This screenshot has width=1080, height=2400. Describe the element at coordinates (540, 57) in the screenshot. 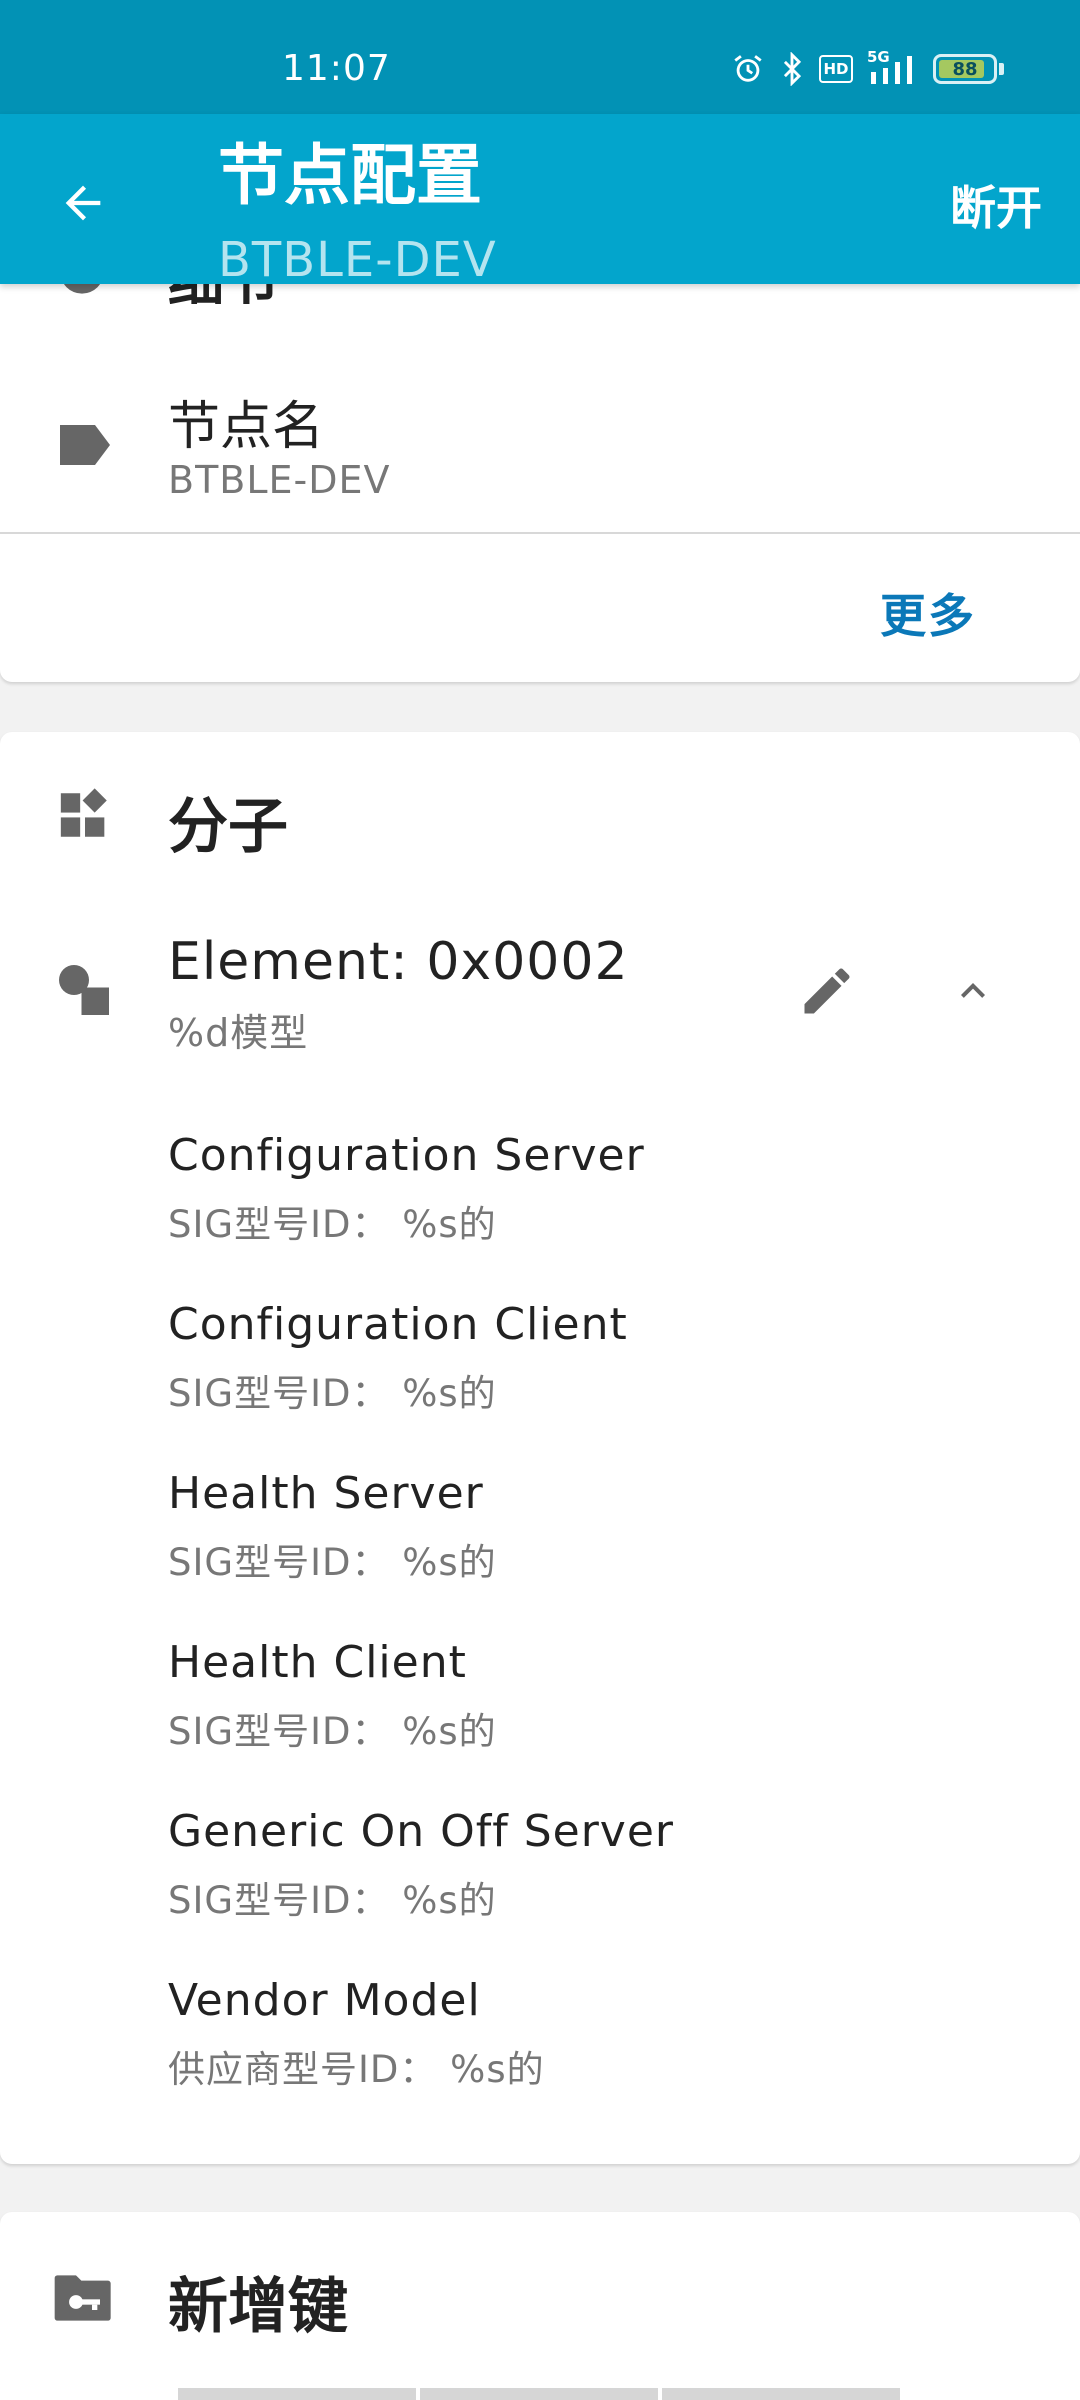

I see `status-bar: 11:07 HD 5G 88` at that location.